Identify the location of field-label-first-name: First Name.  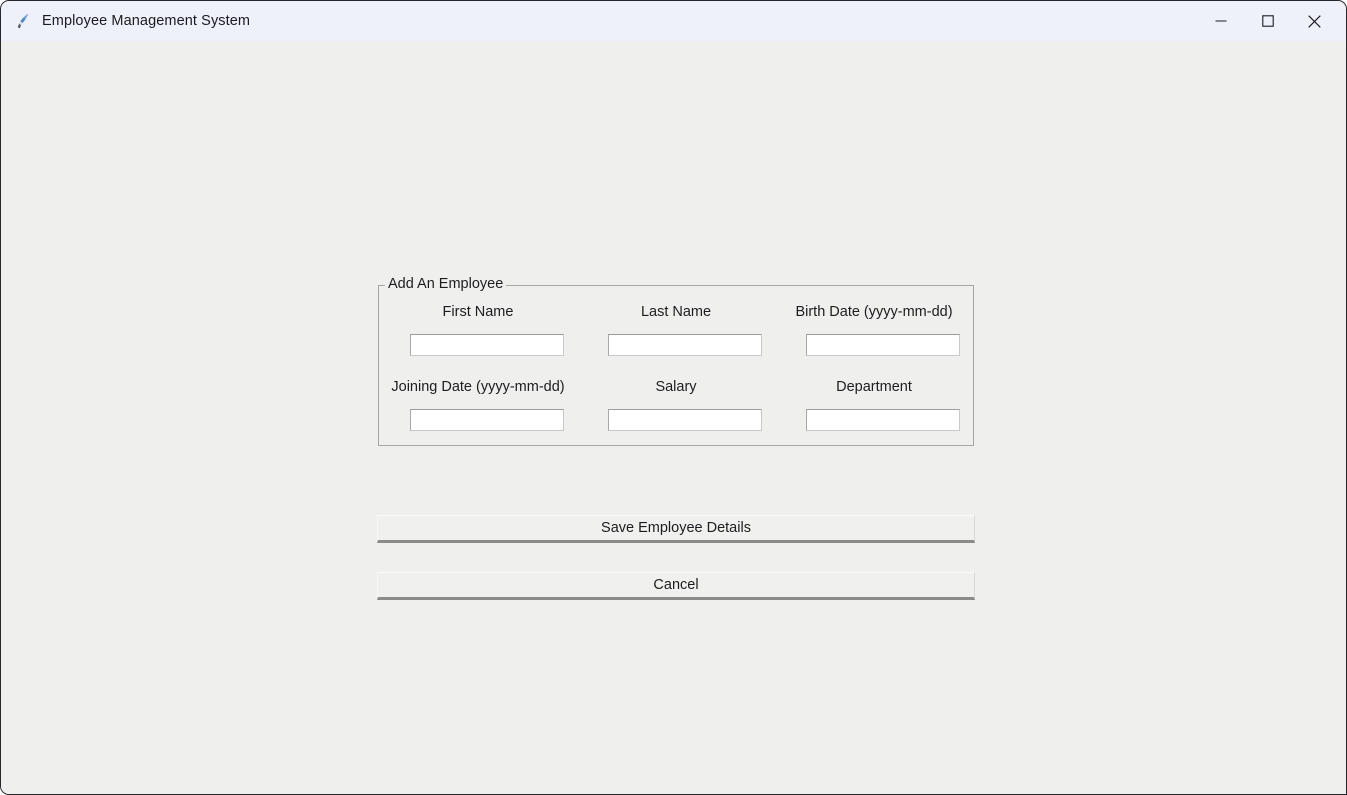
(478, 312).